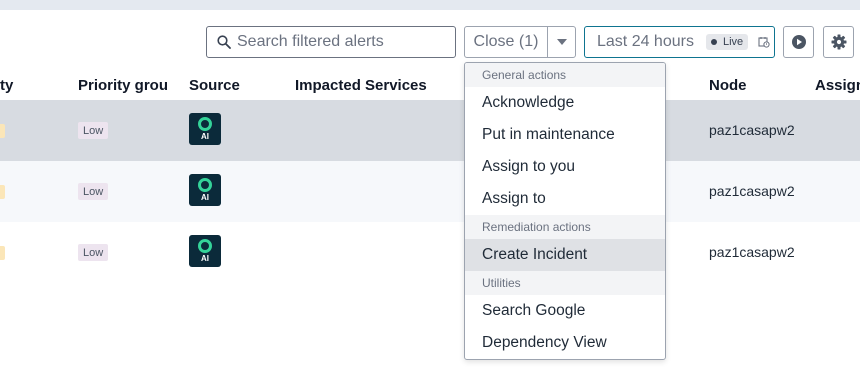 This screenshot has width=860, height=390. I want to click on live-badge: Live, so click(727, 42).